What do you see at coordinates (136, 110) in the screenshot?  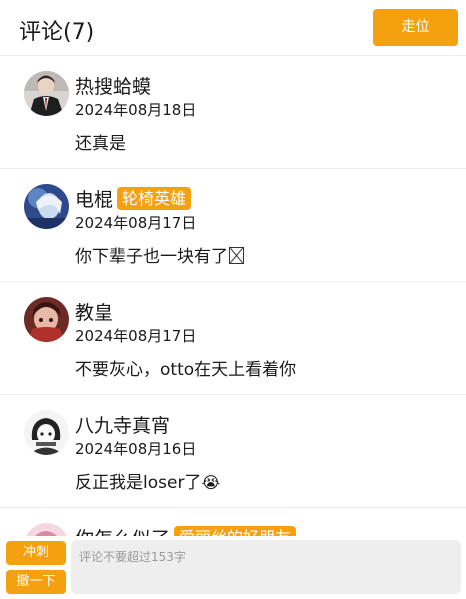 I see `comment-date: 2024年08月18日` at bounding box center [136, 110].